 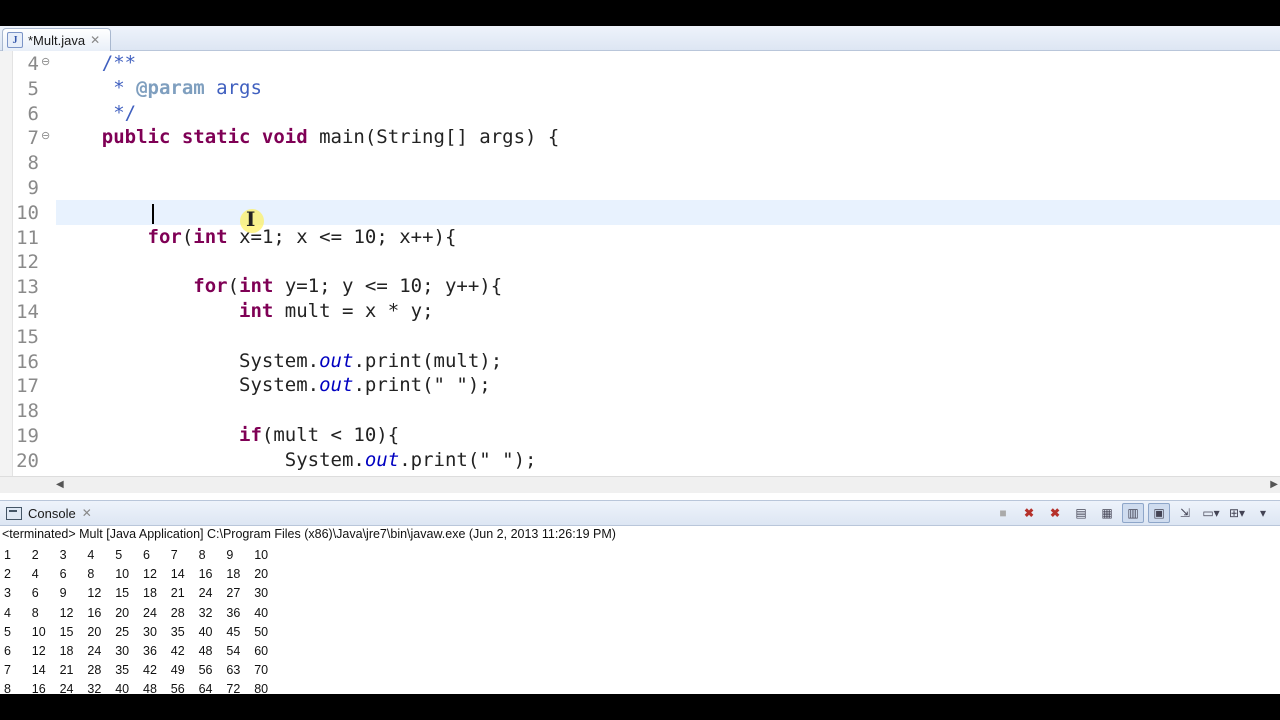 I want to click on console-output-value: 18, so click(x=150, y=593).